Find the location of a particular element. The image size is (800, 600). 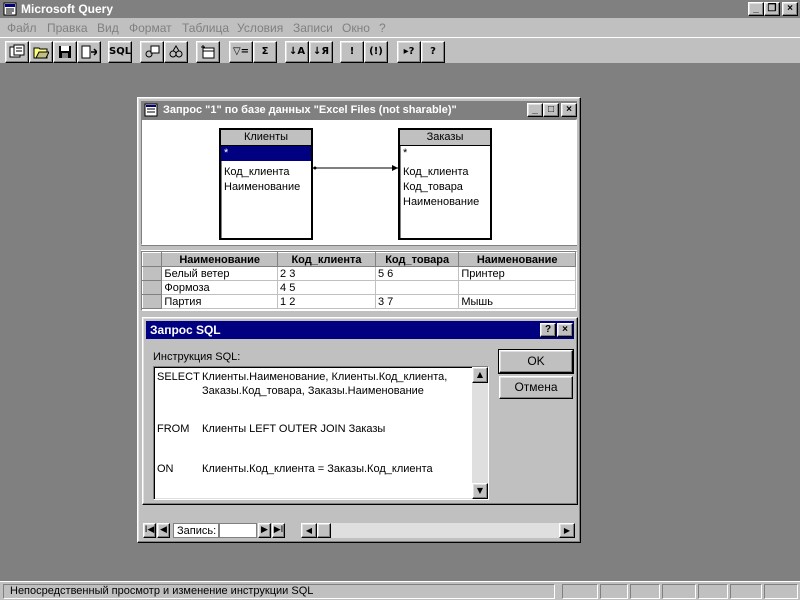

auto-query-button: (!) is located at coordinates (376, 52).